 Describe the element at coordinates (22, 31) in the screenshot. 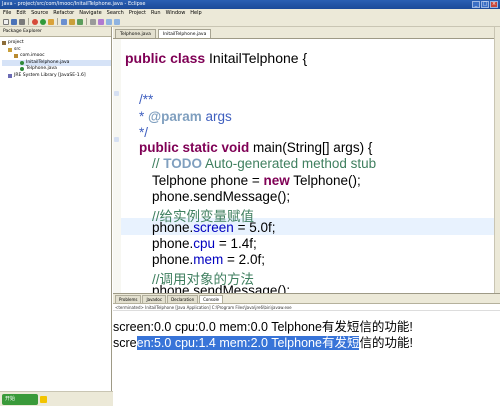

I see `package-explorer-title: Package Explorer` at that location.